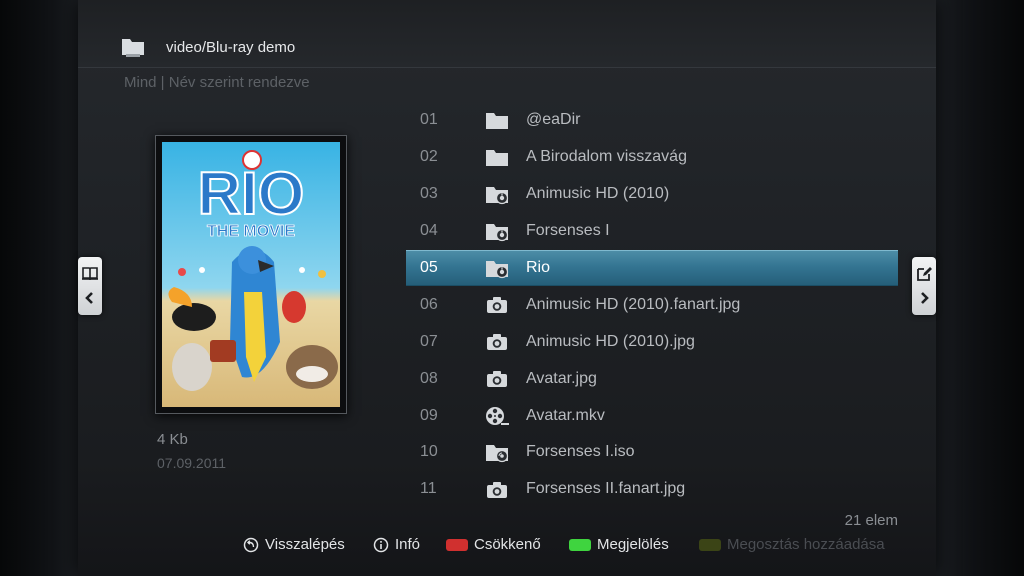 This screenshot has width=1024, height=576. Describe the element at coordinates (251, 231) in the screenshot. I see `poster-subtitle: THE MOVIE` at that location.